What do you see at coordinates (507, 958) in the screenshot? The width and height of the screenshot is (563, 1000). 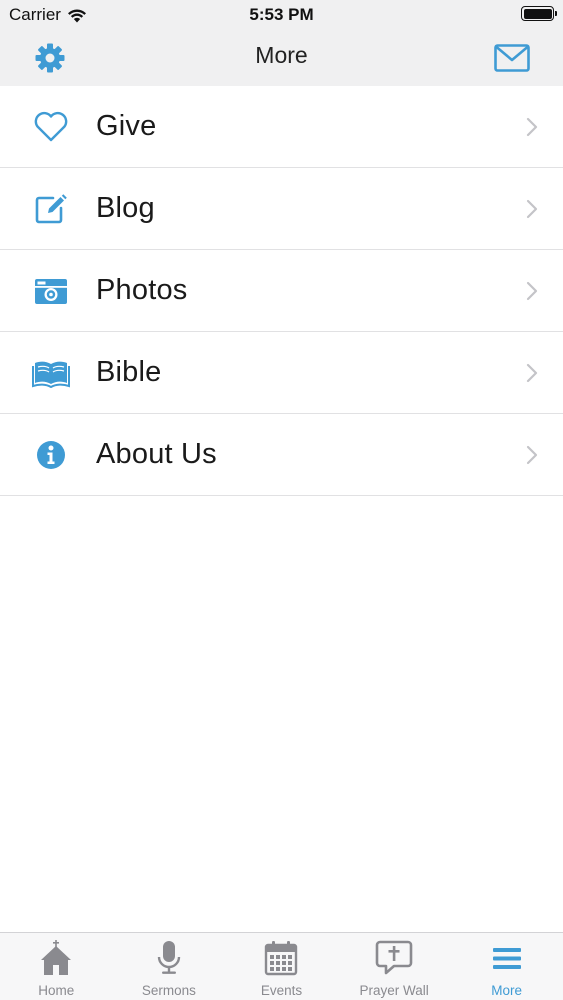 I see `menu-icon` at bounding box center [507, 958].